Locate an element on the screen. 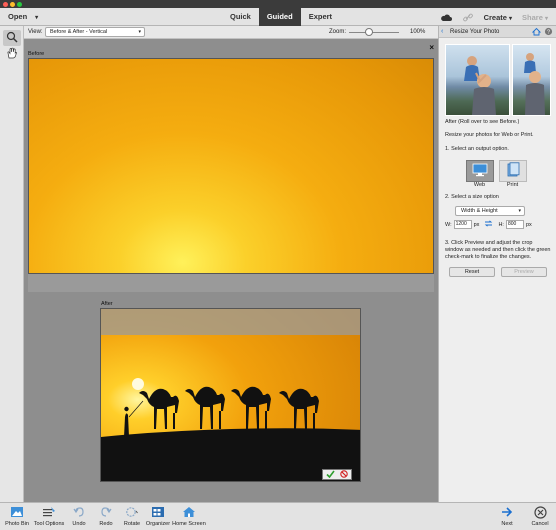  share-label: Share is located at coordinates (532, 17).